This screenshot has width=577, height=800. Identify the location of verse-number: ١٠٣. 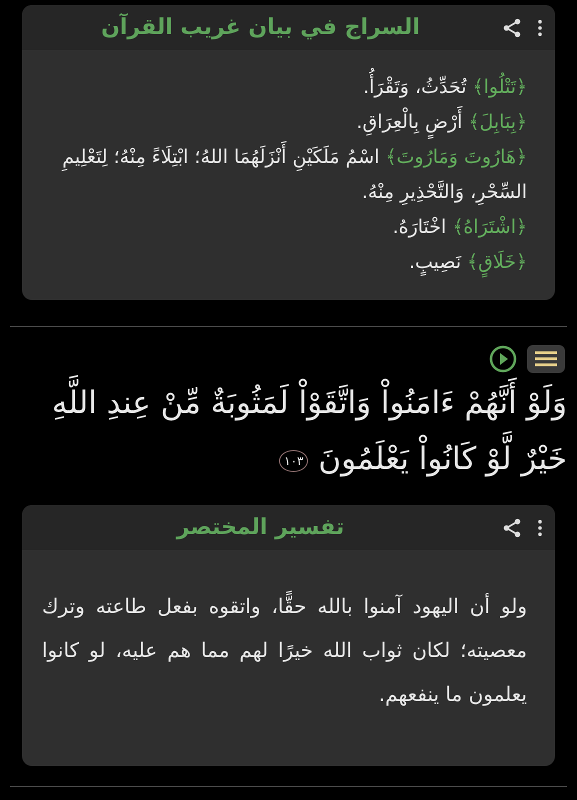
(293, 461).